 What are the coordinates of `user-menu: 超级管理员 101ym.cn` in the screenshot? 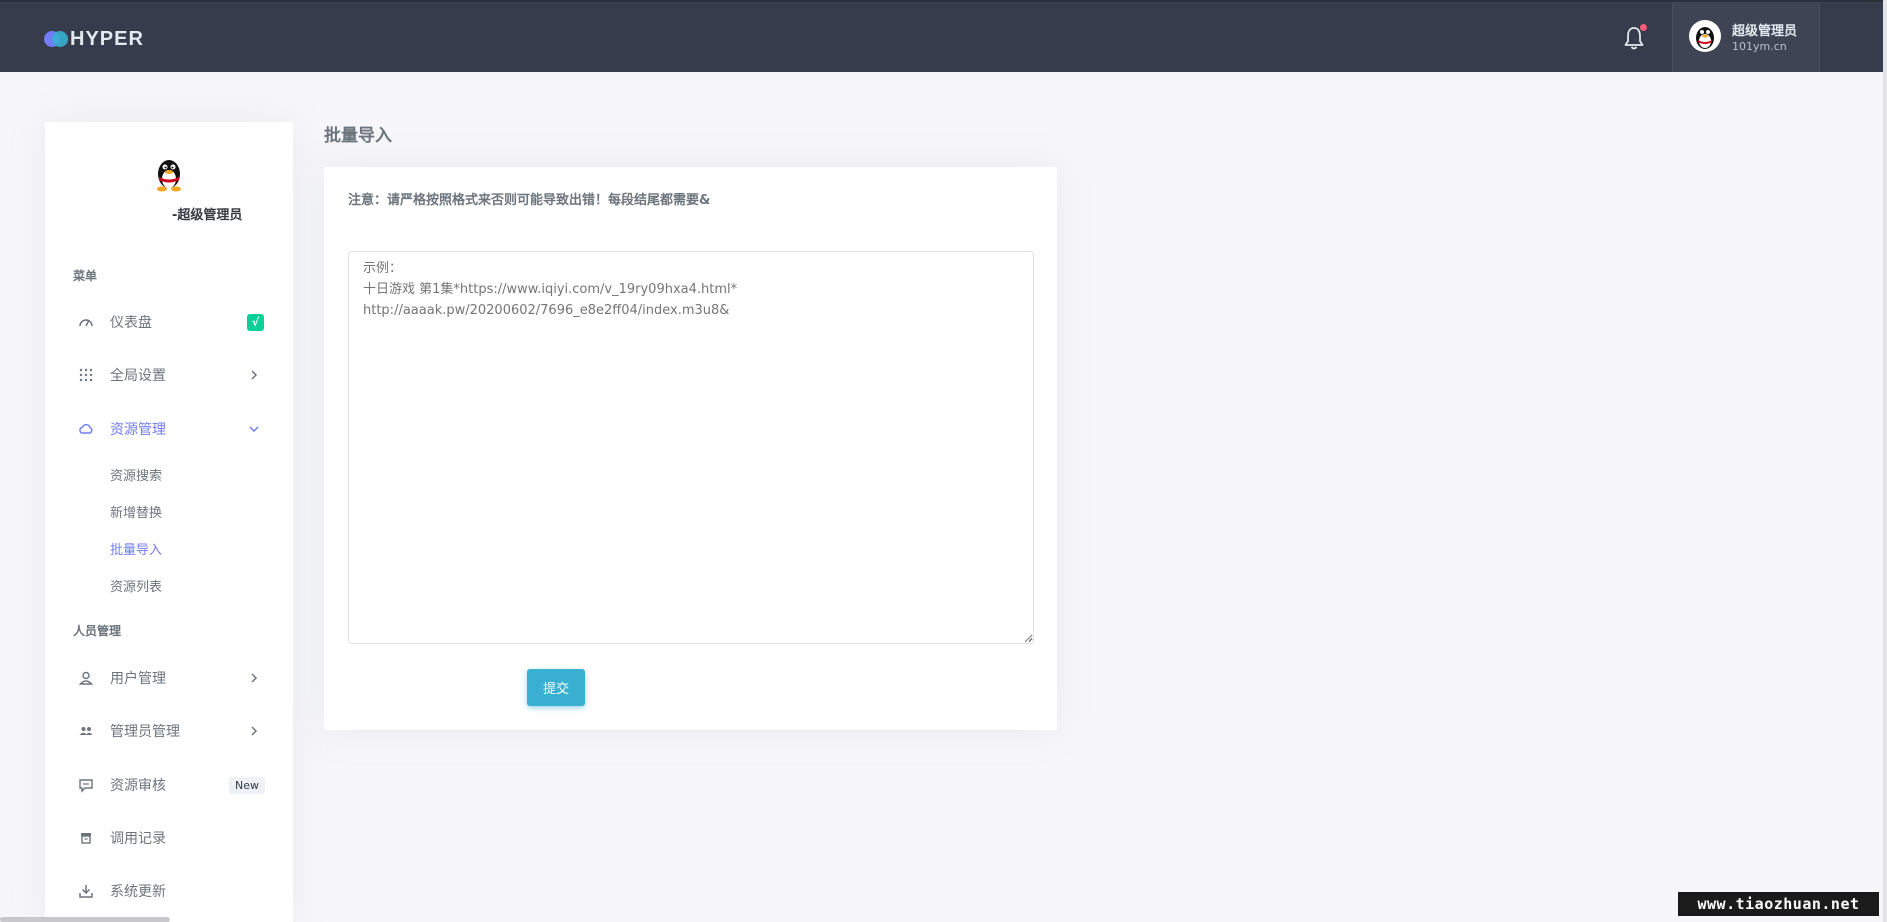 It's located at (1746, 37).